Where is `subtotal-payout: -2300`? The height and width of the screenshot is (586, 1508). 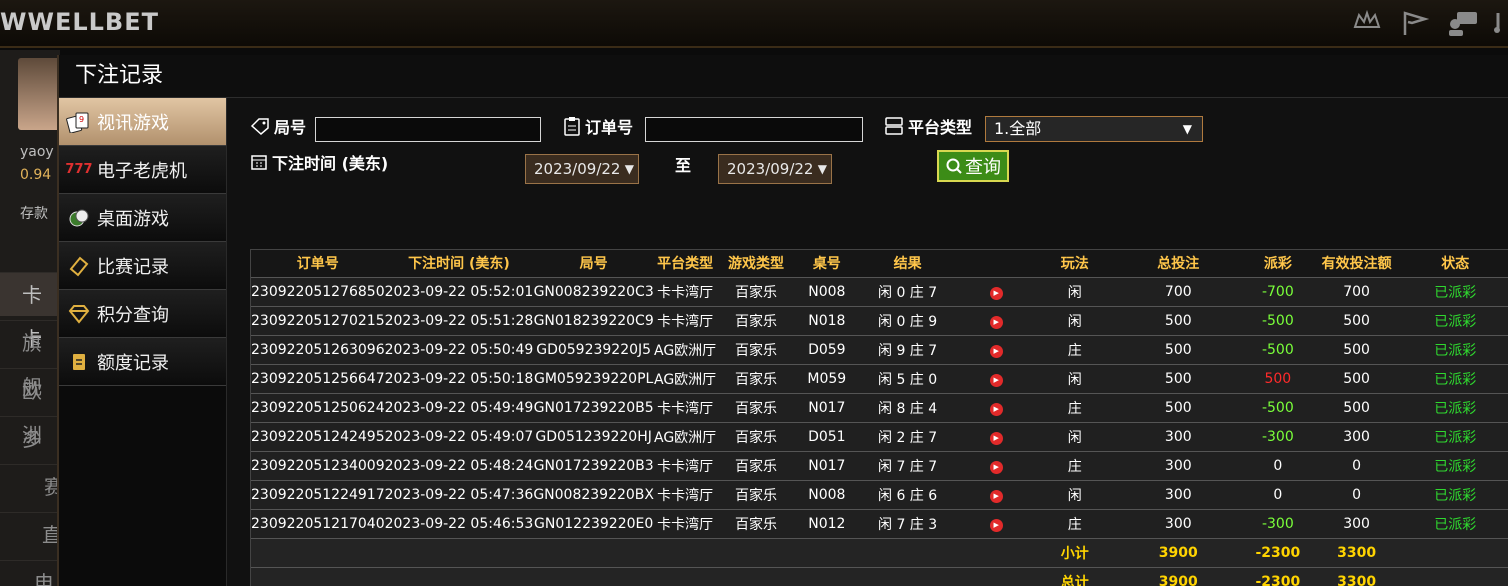
subtotal-payout: -2300 is located at coordinates (1277, 553).